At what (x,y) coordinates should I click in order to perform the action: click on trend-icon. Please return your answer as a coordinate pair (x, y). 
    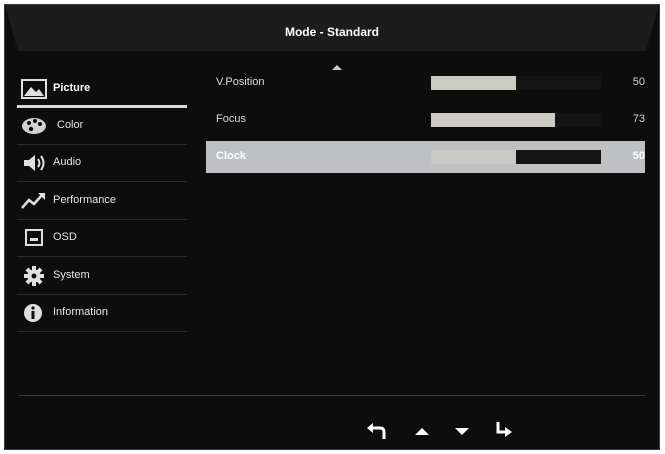
    Looking at the image, I should click on (33, 201).